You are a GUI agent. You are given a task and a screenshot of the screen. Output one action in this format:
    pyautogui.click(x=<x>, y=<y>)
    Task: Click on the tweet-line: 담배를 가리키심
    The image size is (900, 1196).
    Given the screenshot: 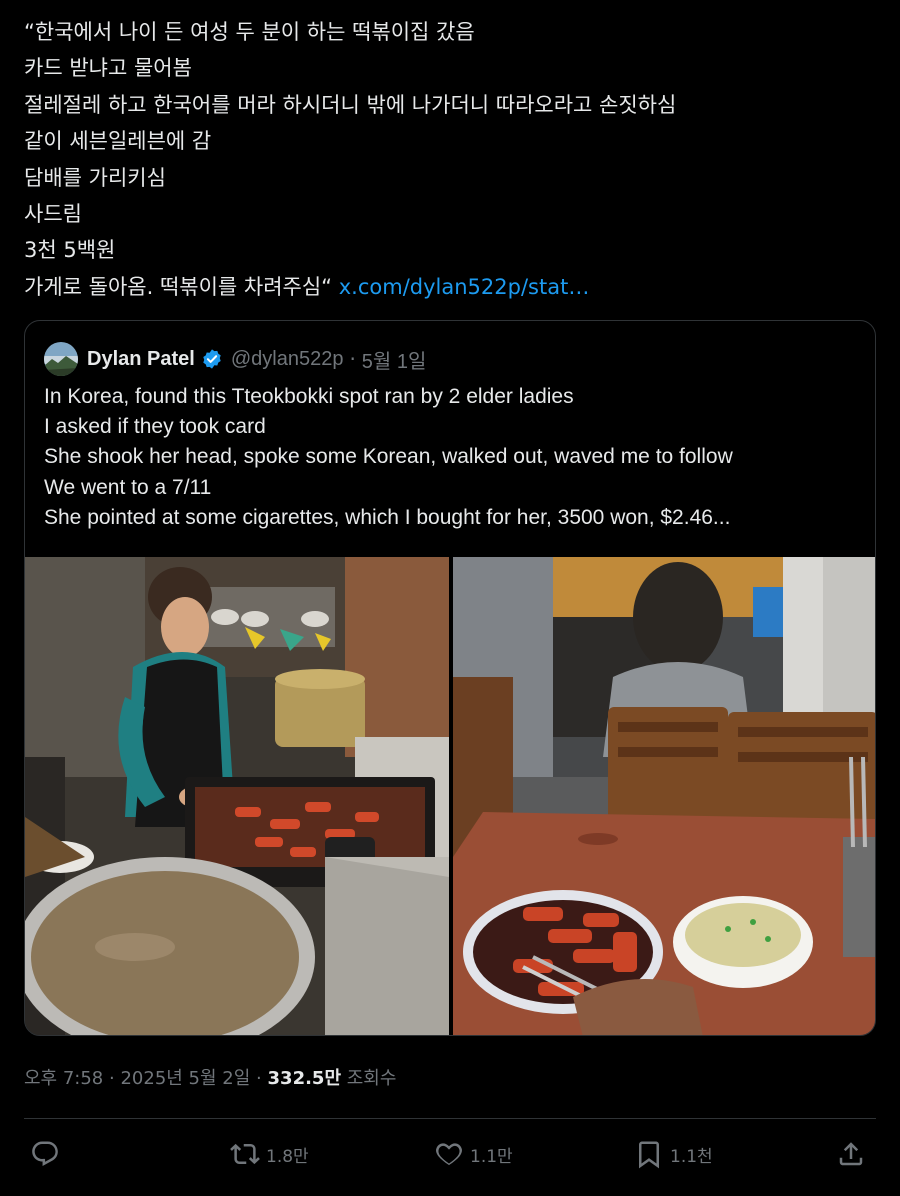 What is the action you would take?
    pyautogui.click(x=95, y=177)
    